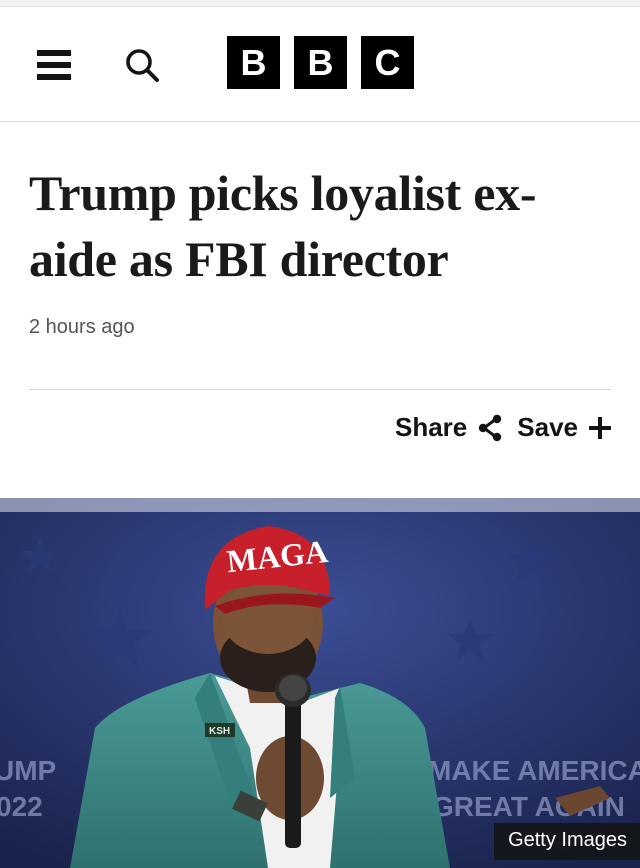 This screenshot has height=868, width=640. I want to click on share-button: Share, so click(449, 427).